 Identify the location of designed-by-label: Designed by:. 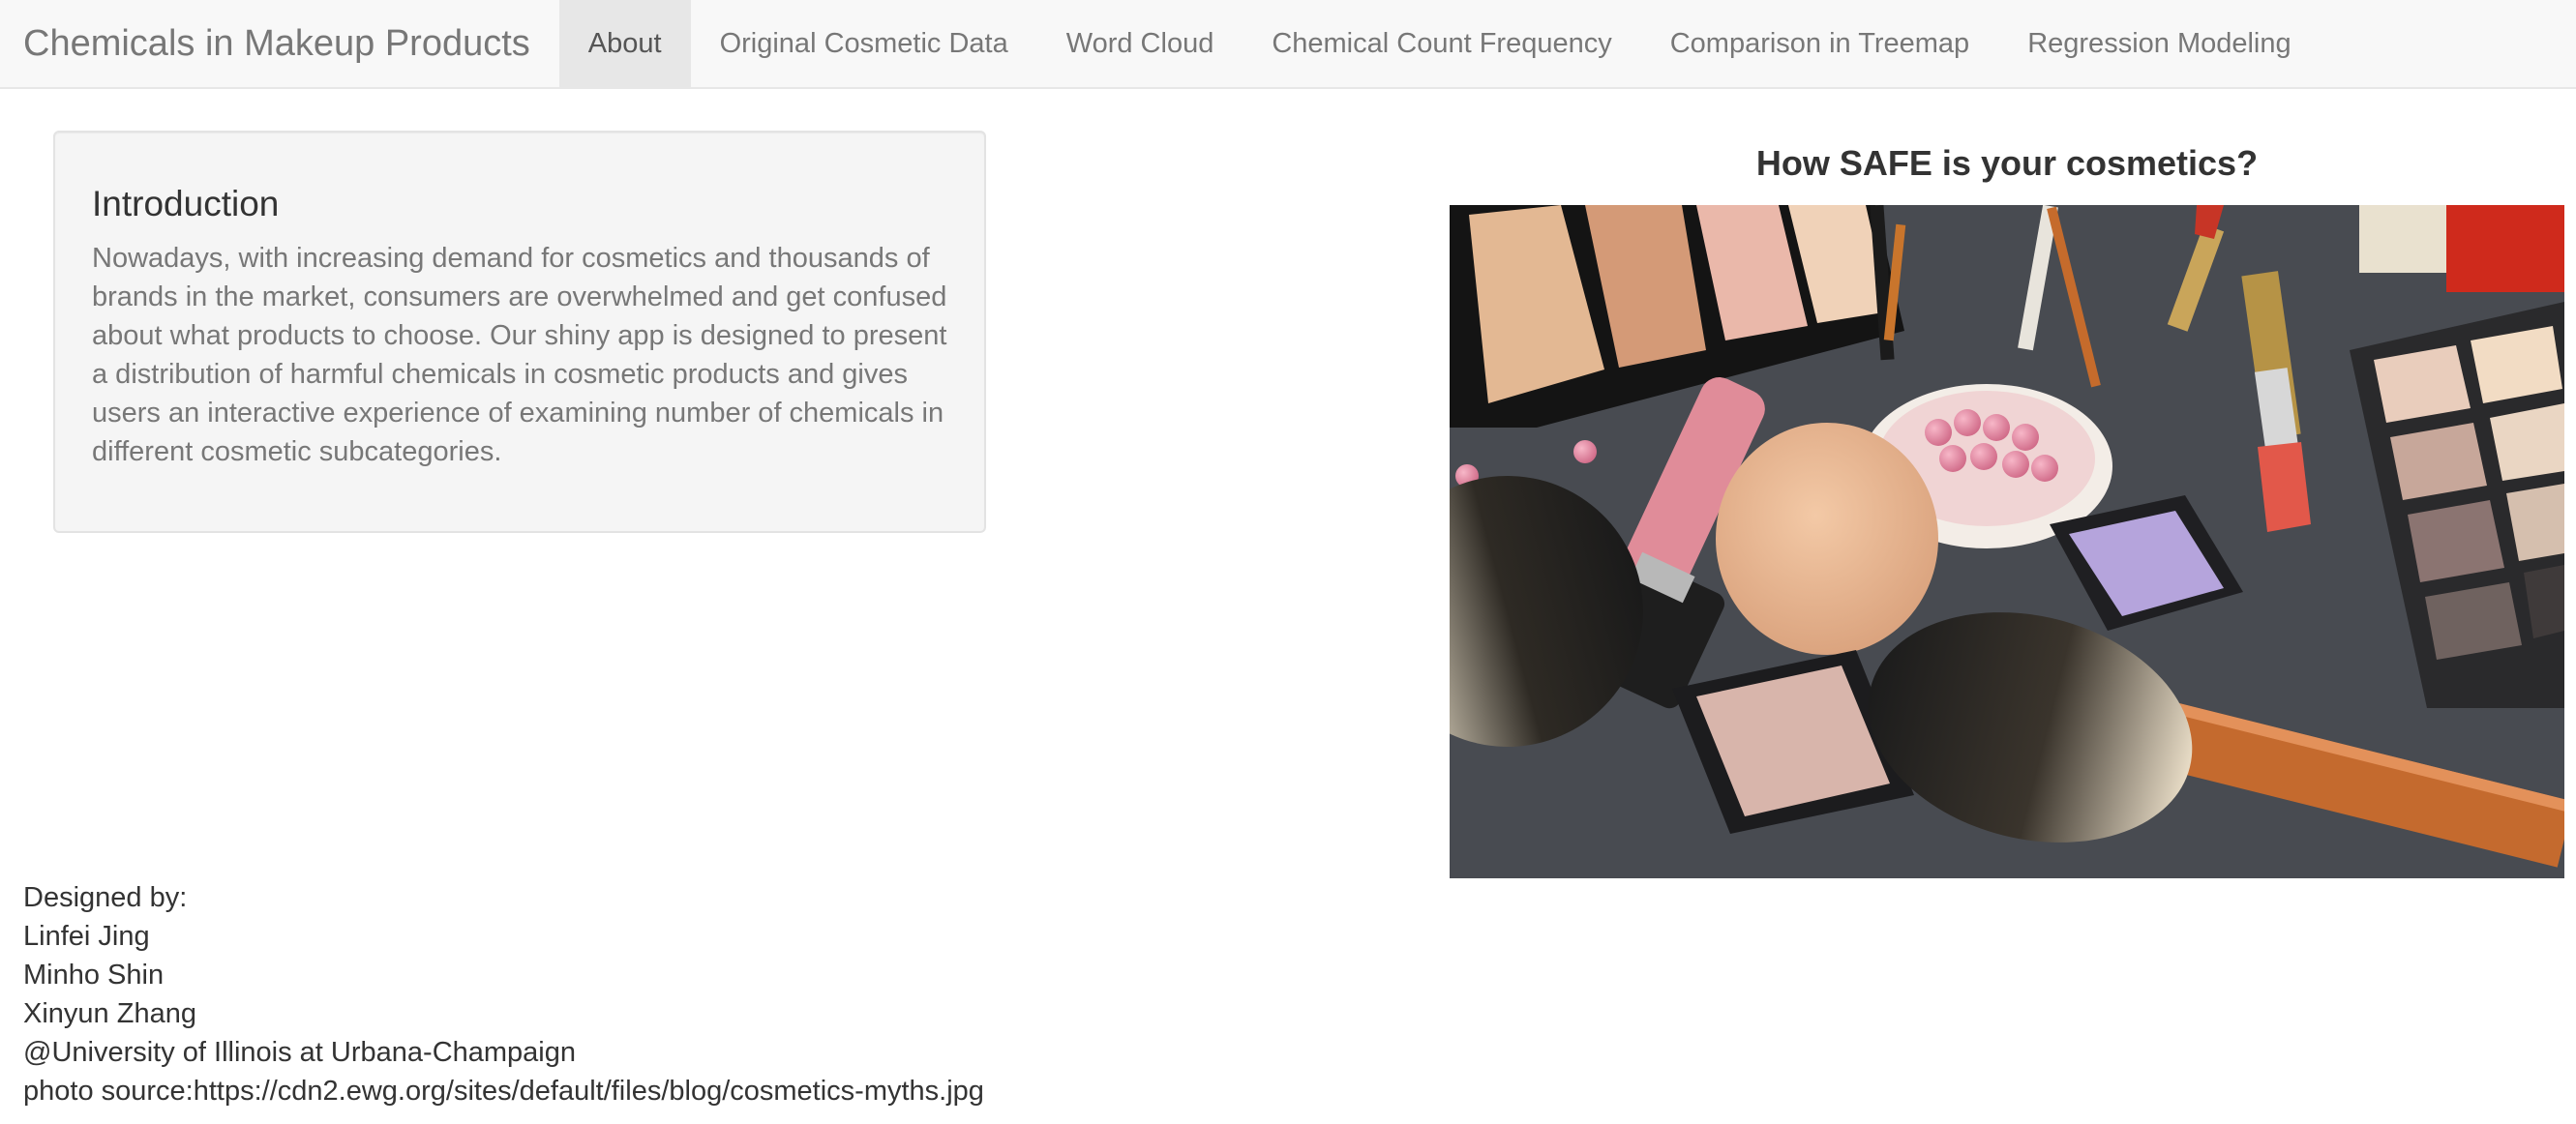
(105, 898).